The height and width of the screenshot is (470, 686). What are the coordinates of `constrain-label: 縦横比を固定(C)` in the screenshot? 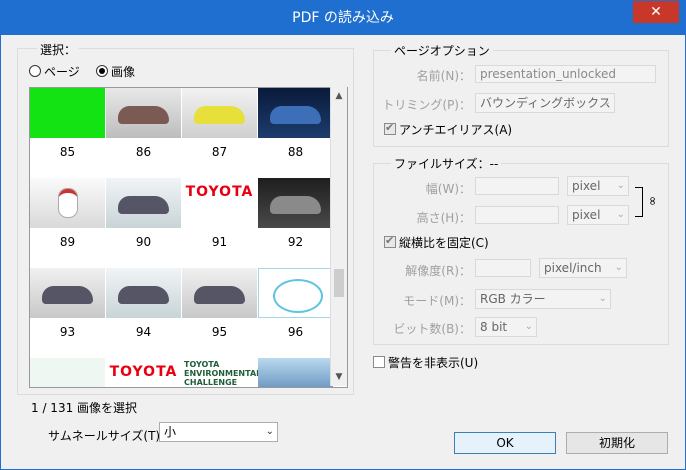 It's located at (444, 242).